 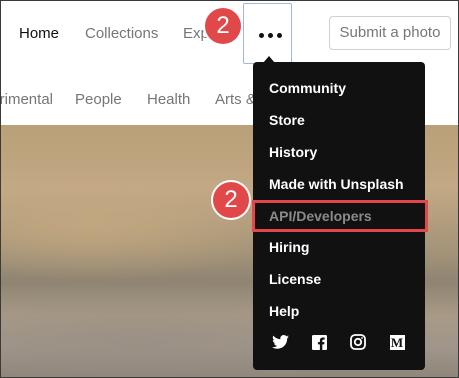 I want to click on more-menu-button, so click(x=267, y=33).